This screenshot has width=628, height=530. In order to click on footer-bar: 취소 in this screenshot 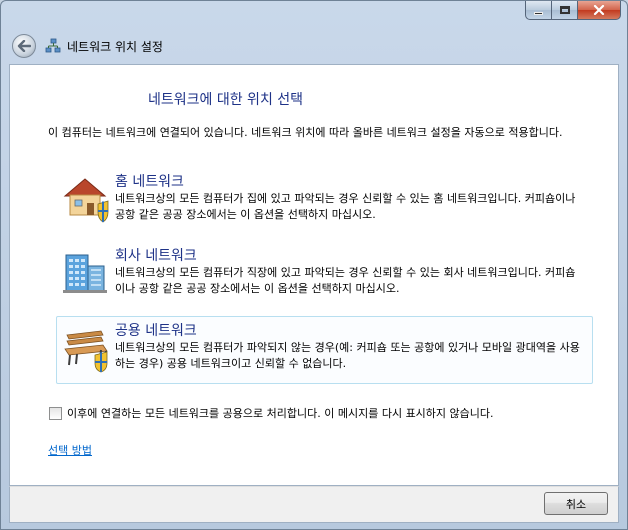, I will do `click(314, 504)`.